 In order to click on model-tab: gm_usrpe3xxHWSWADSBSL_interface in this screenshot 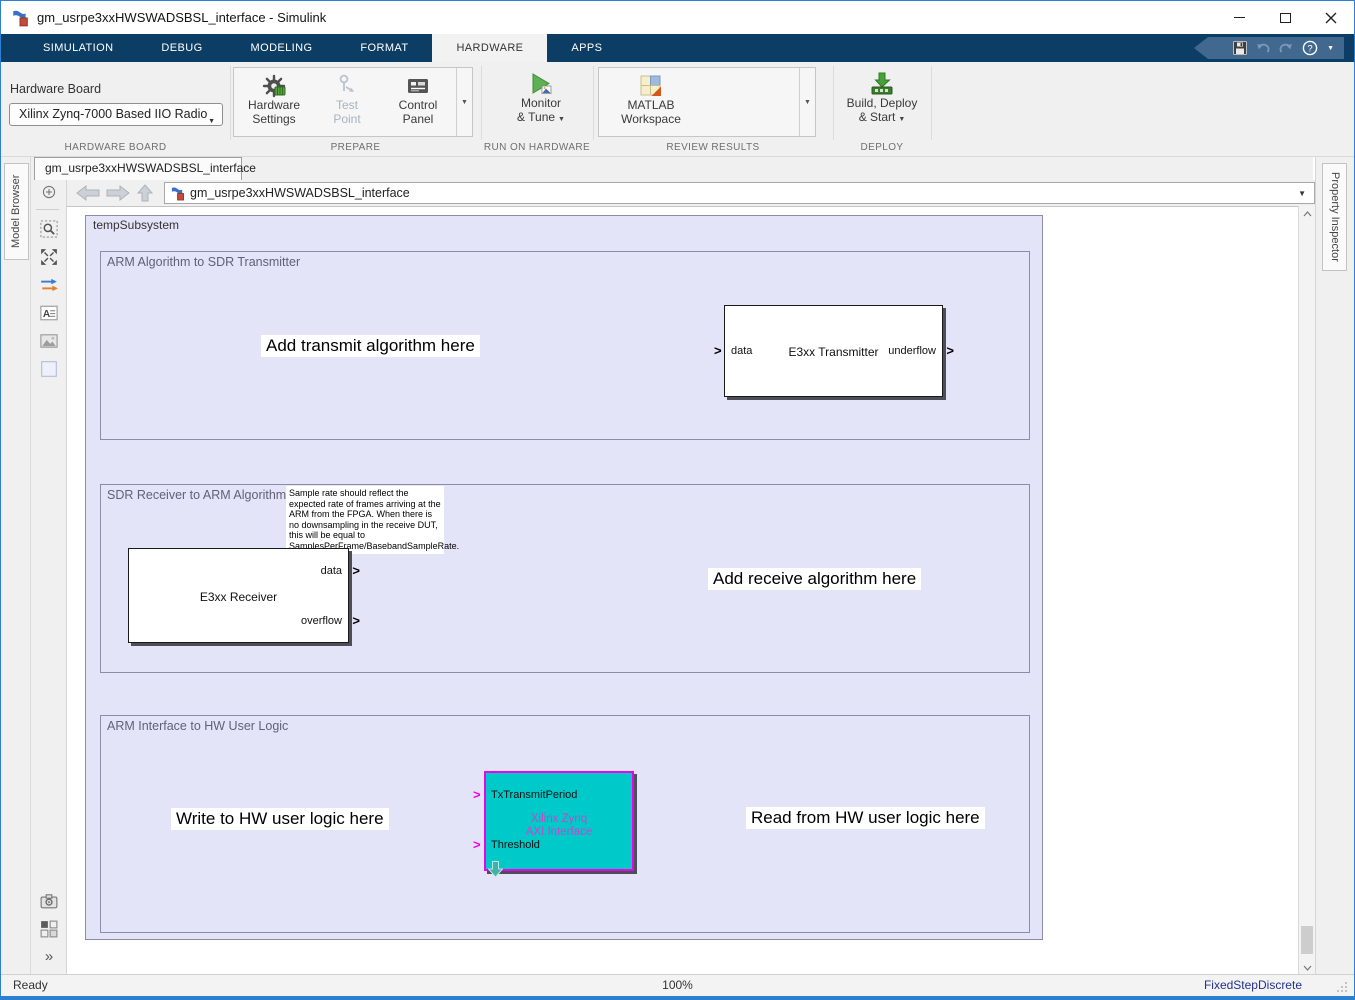, I will do `click(145, 168)`.